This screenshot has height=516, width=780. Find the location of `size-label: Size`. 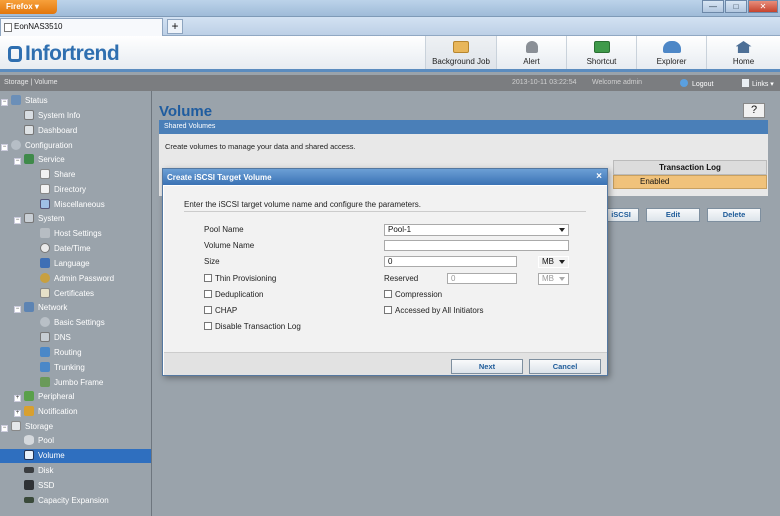

size-label: Size is located at coordinates (212, 261).